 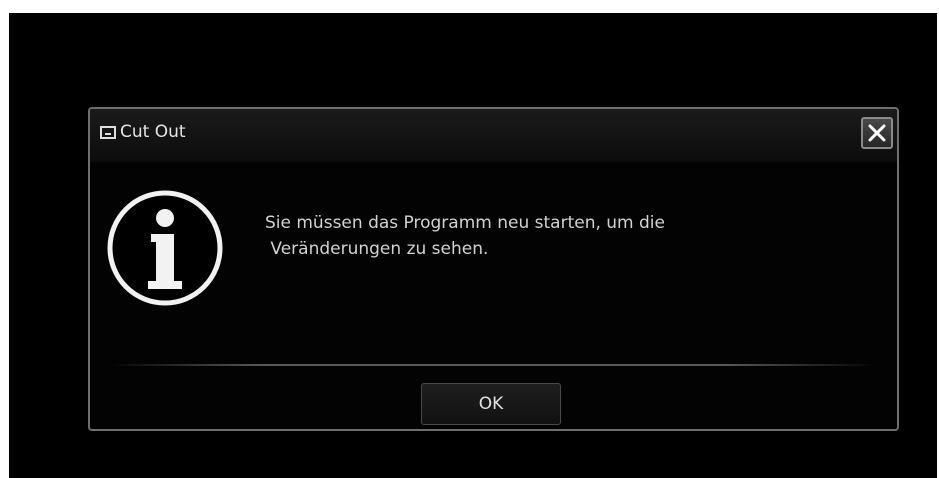 I want to click on close-icon, so click(x=877, y=133).